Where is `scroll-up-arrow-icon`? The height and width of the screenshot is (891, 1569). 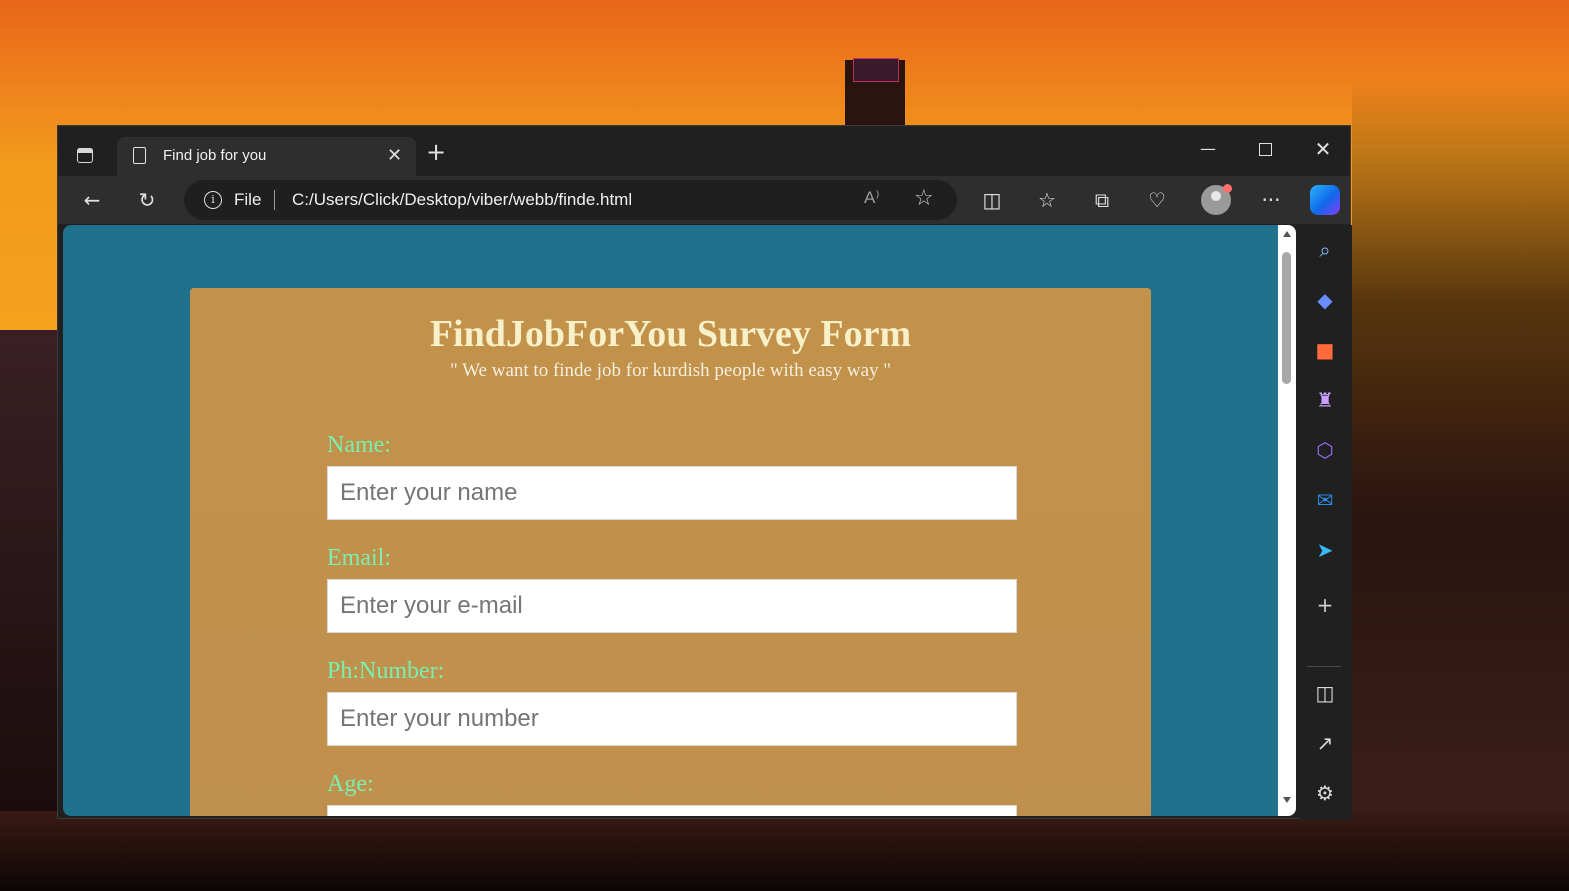 scroll-up-arrow-icon is located at coordinates (1287, 234).